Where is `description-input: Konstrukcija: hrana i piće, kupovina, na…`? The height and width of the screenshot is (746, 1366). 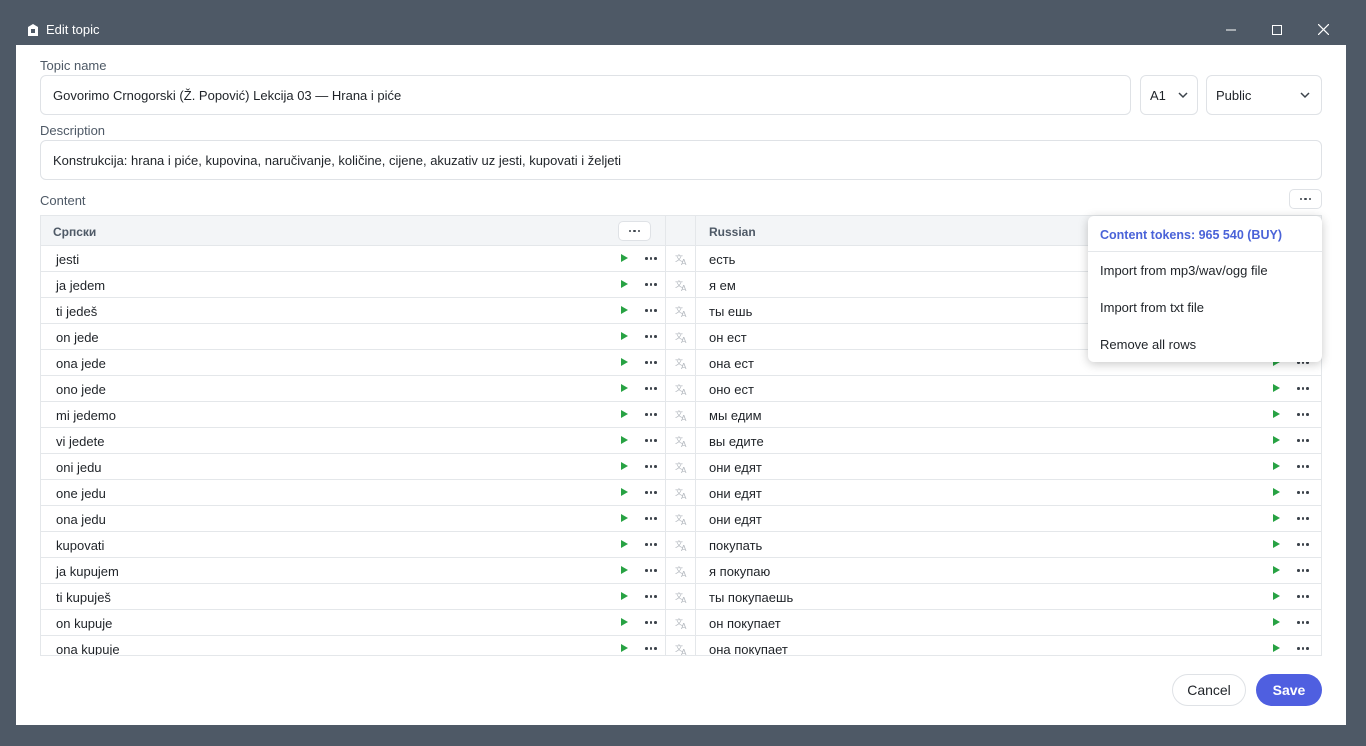
description-input: Konstrukcija: hrana i piće, kupovina, na… is located at coordinates (681, 160).